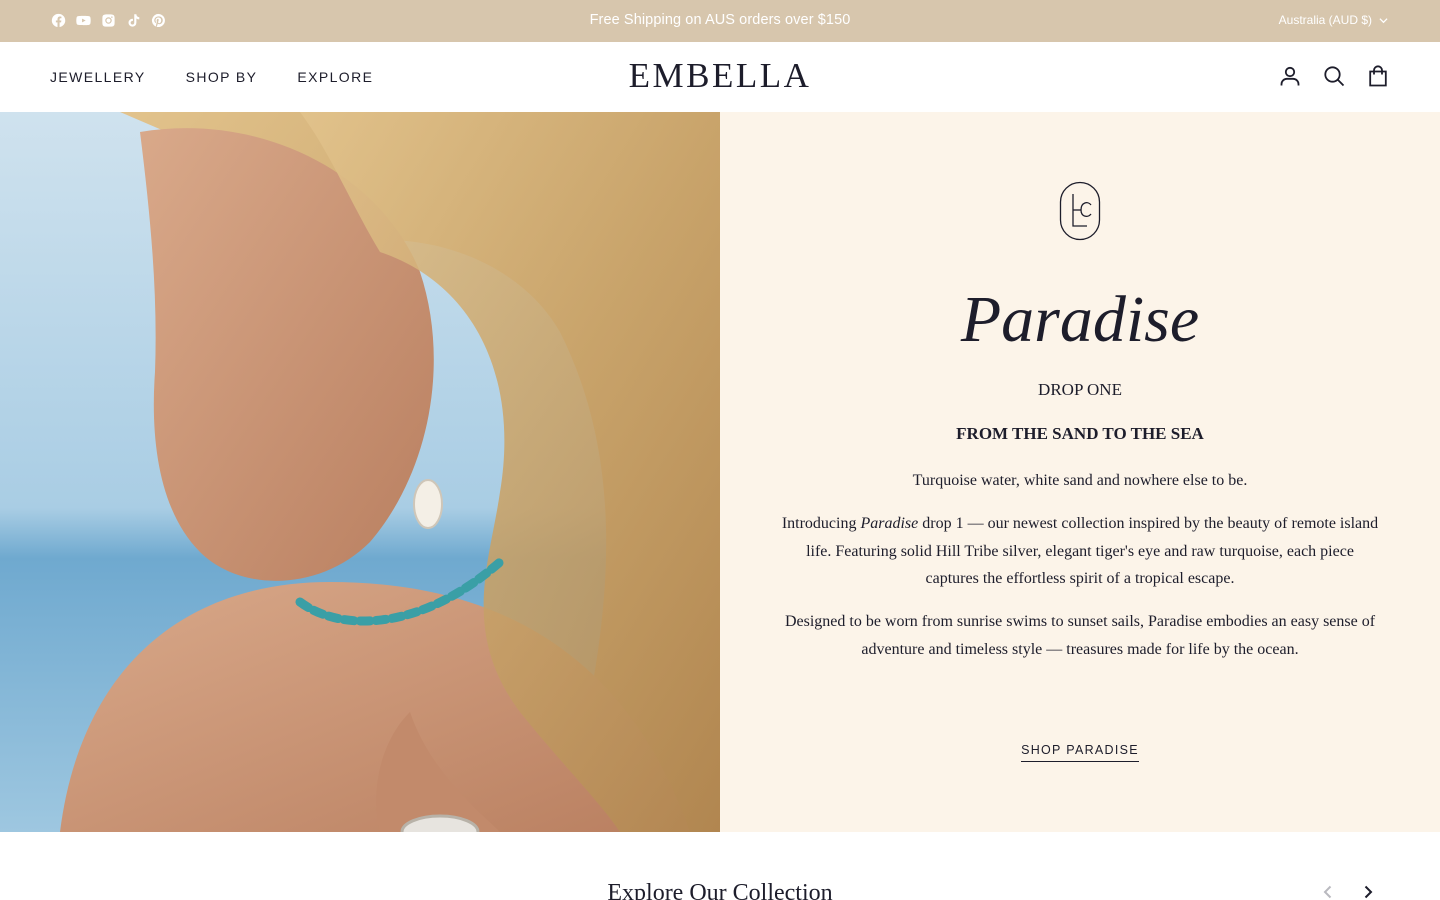  Describe the element at coordinates (1080, 433) in the screenshot. I see `hero-subheading: FROM THE SAND TO THE SEA` at that location.